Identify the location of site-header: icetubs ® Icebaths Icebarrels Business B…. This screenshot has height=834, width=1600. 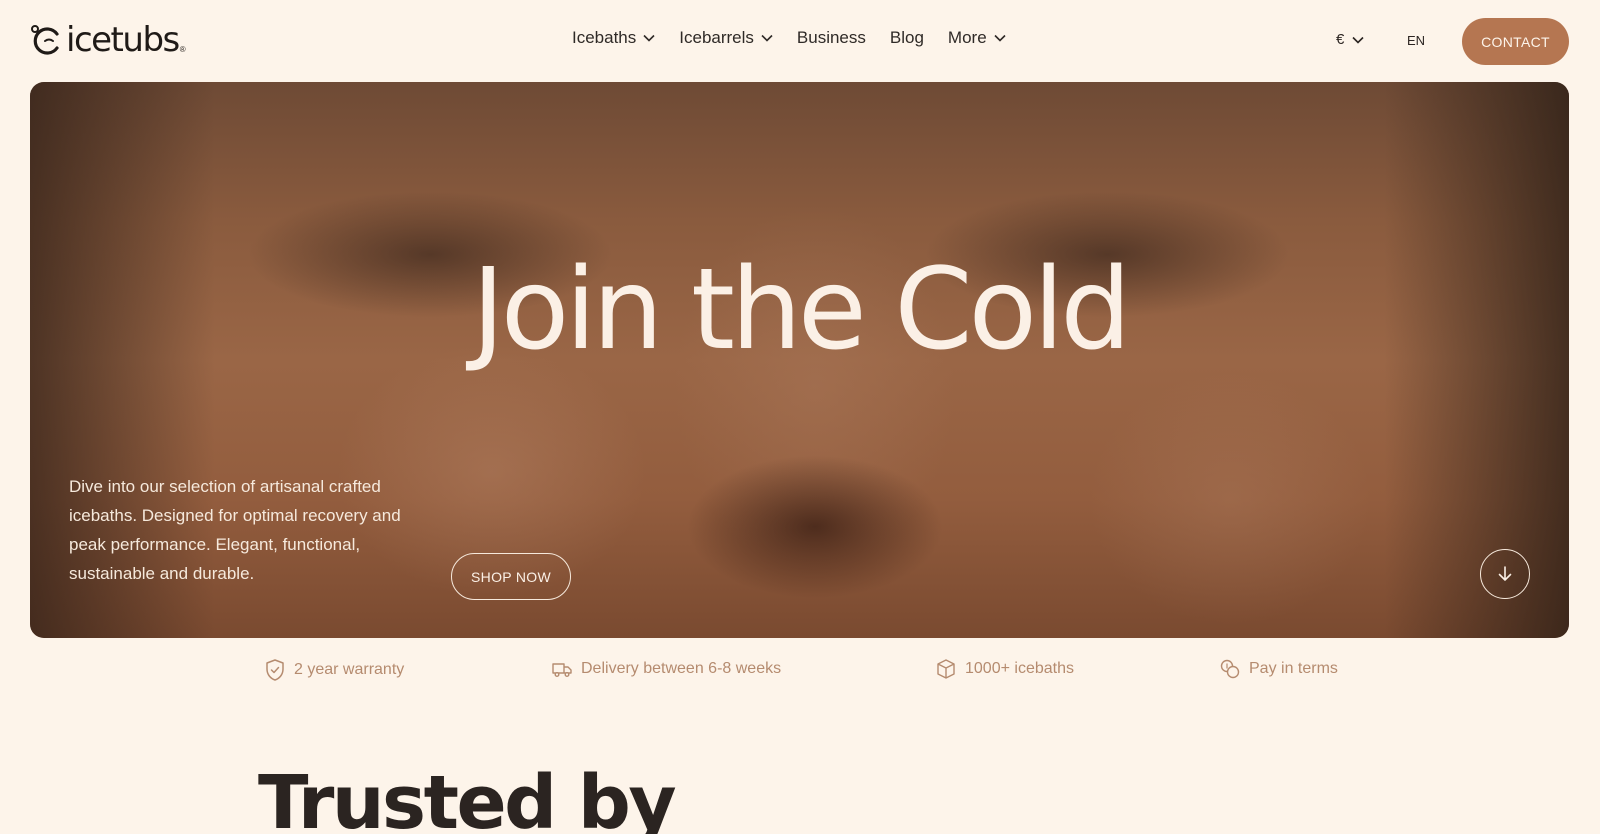
(800, 41).